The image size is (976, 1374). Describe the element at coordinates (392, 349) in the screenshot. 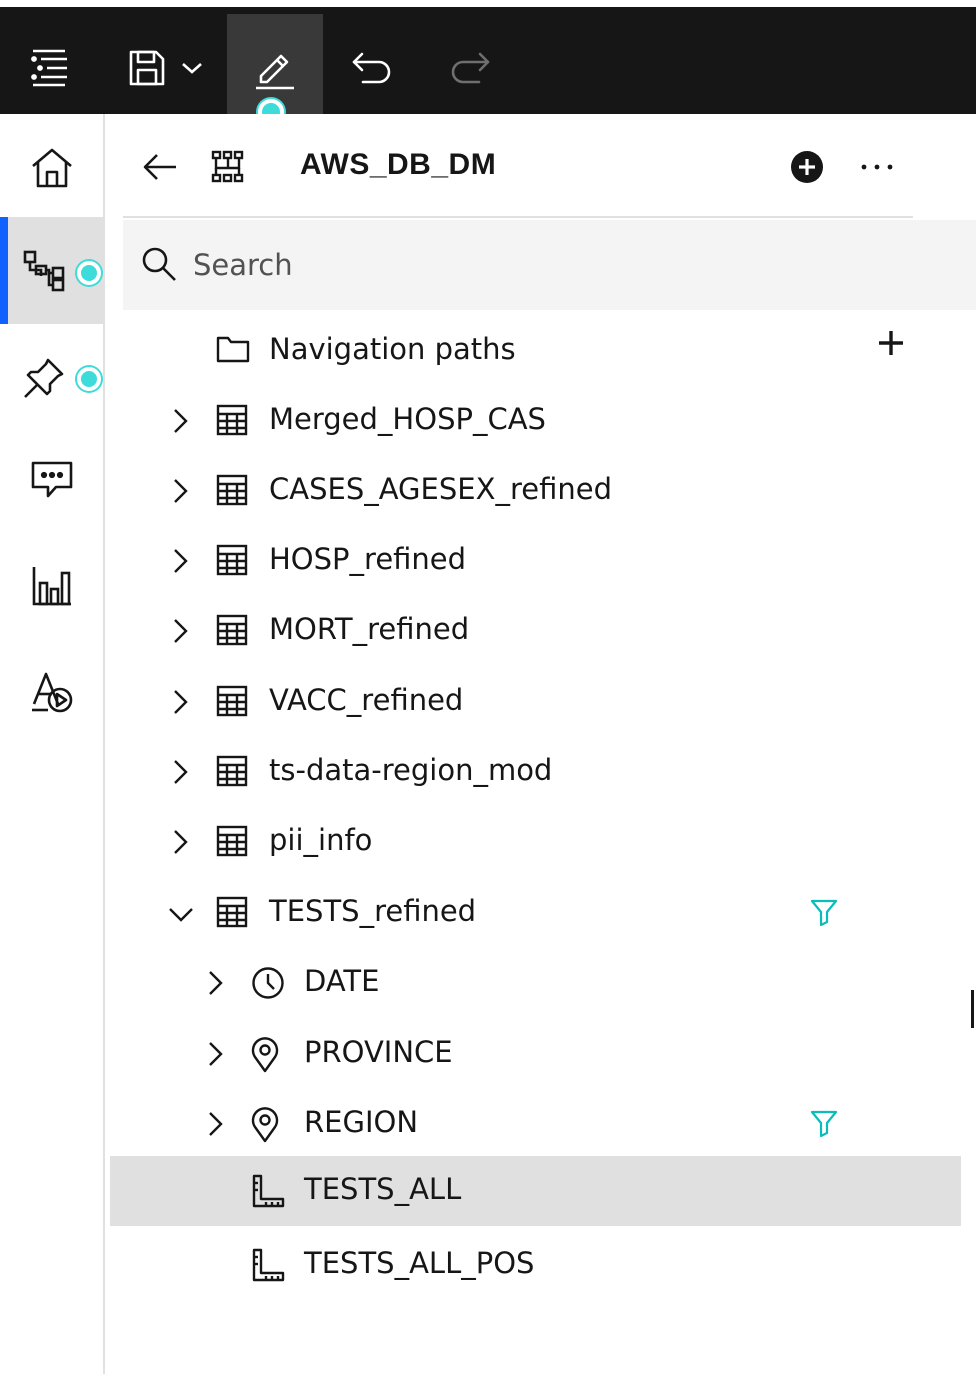

I see `tree-item-label: Navigation paths` at that location.